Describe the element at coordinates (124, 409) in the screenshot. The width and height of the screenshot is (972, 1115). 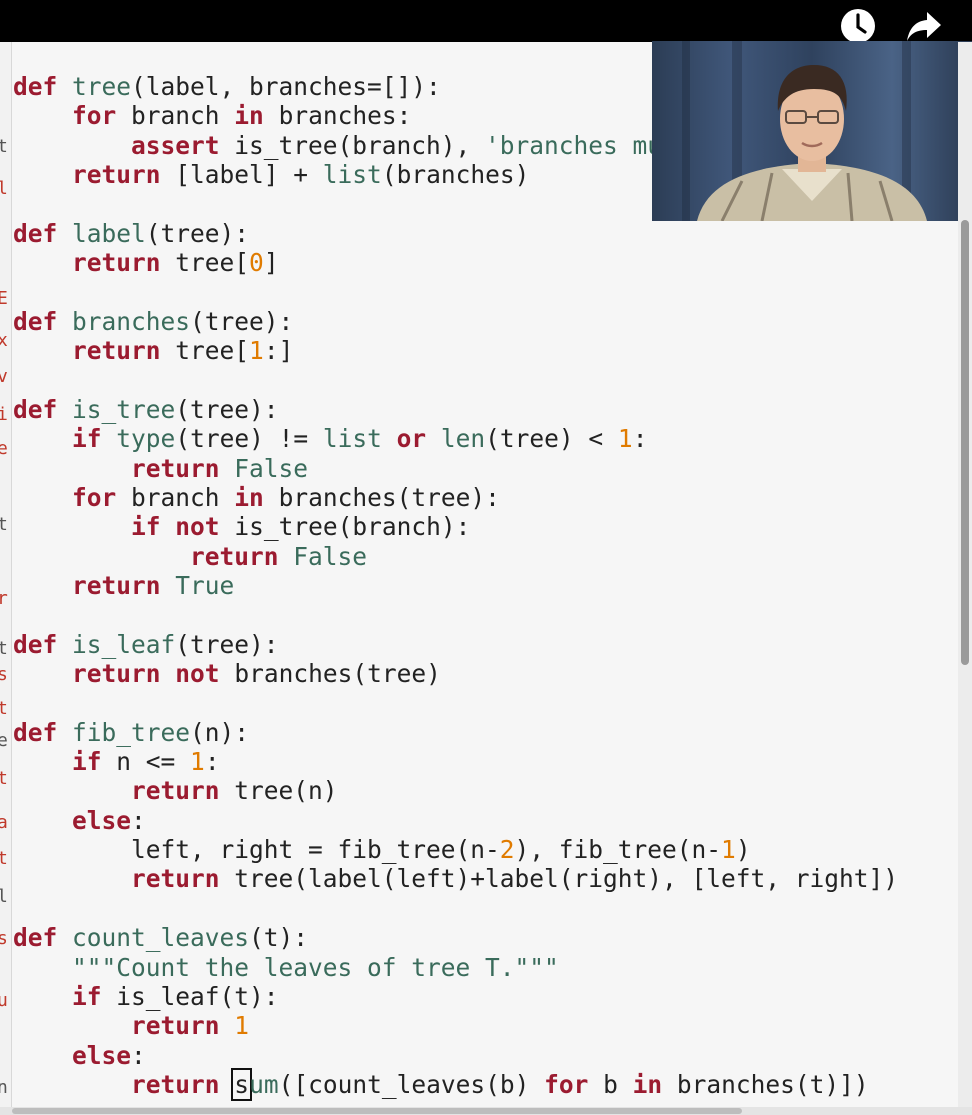
I see `code-token: is_tree` at that location.